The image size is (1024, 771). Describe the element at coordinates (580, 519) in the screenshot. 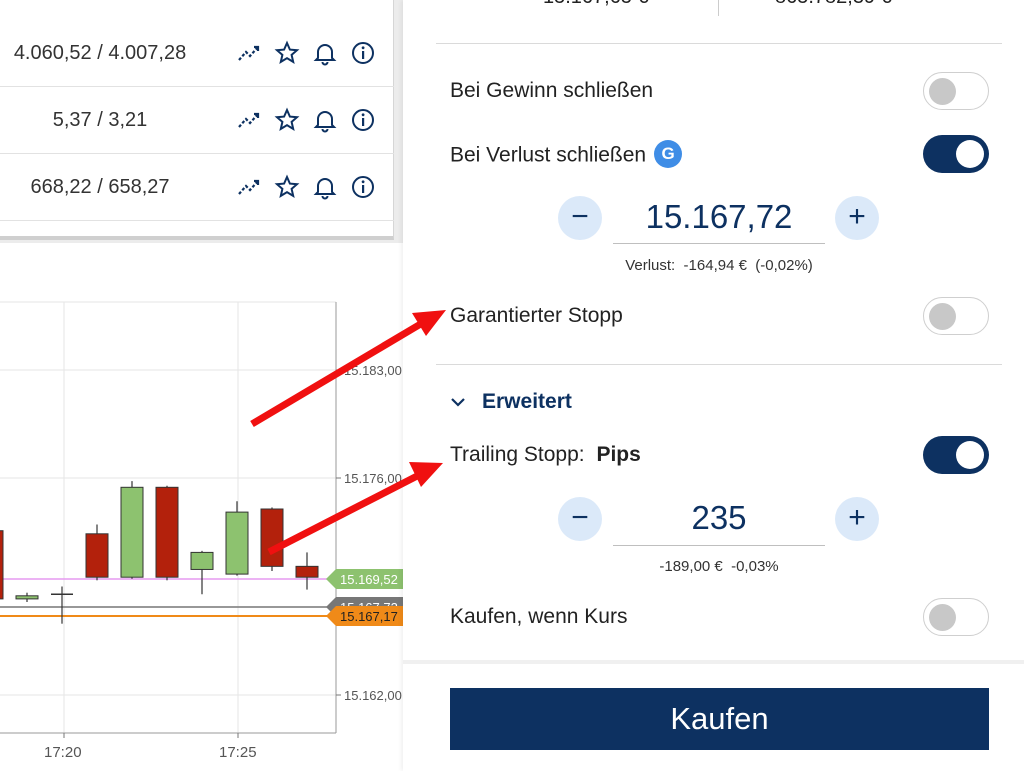

I see `trailing-stop-minus-button: −` at that location.